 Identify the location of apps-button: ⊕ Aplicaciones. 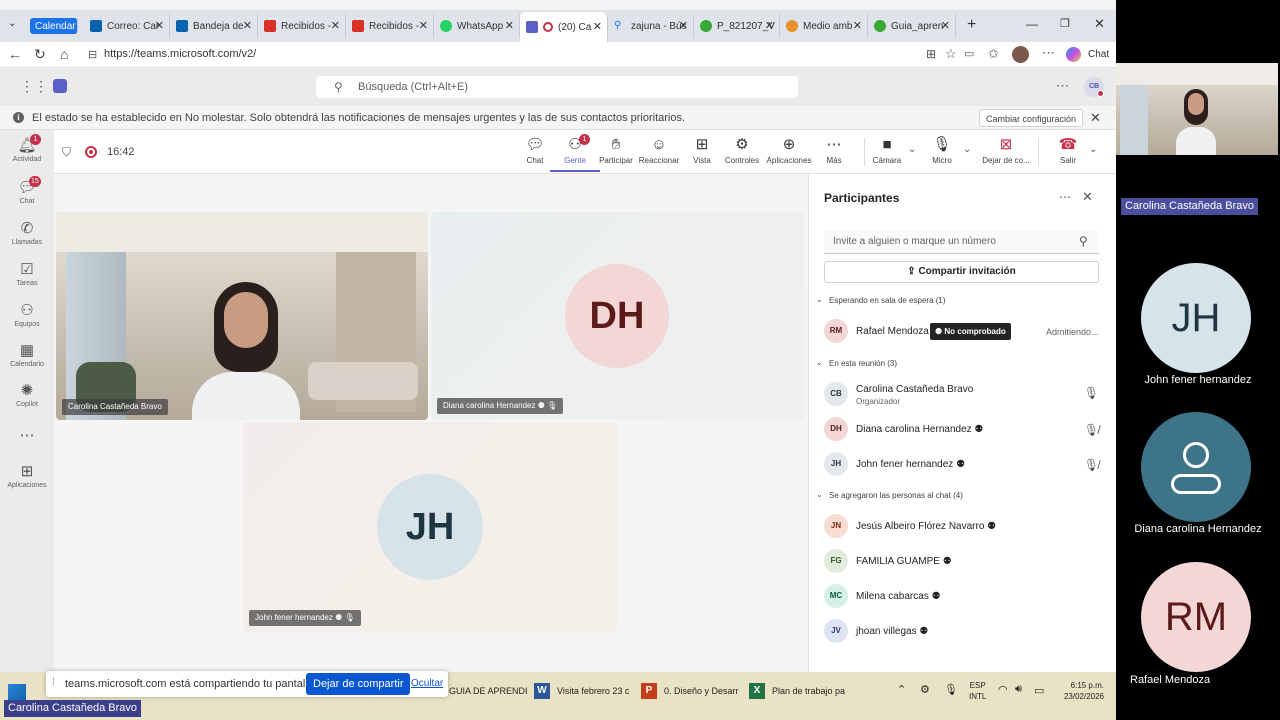
(789, 150).